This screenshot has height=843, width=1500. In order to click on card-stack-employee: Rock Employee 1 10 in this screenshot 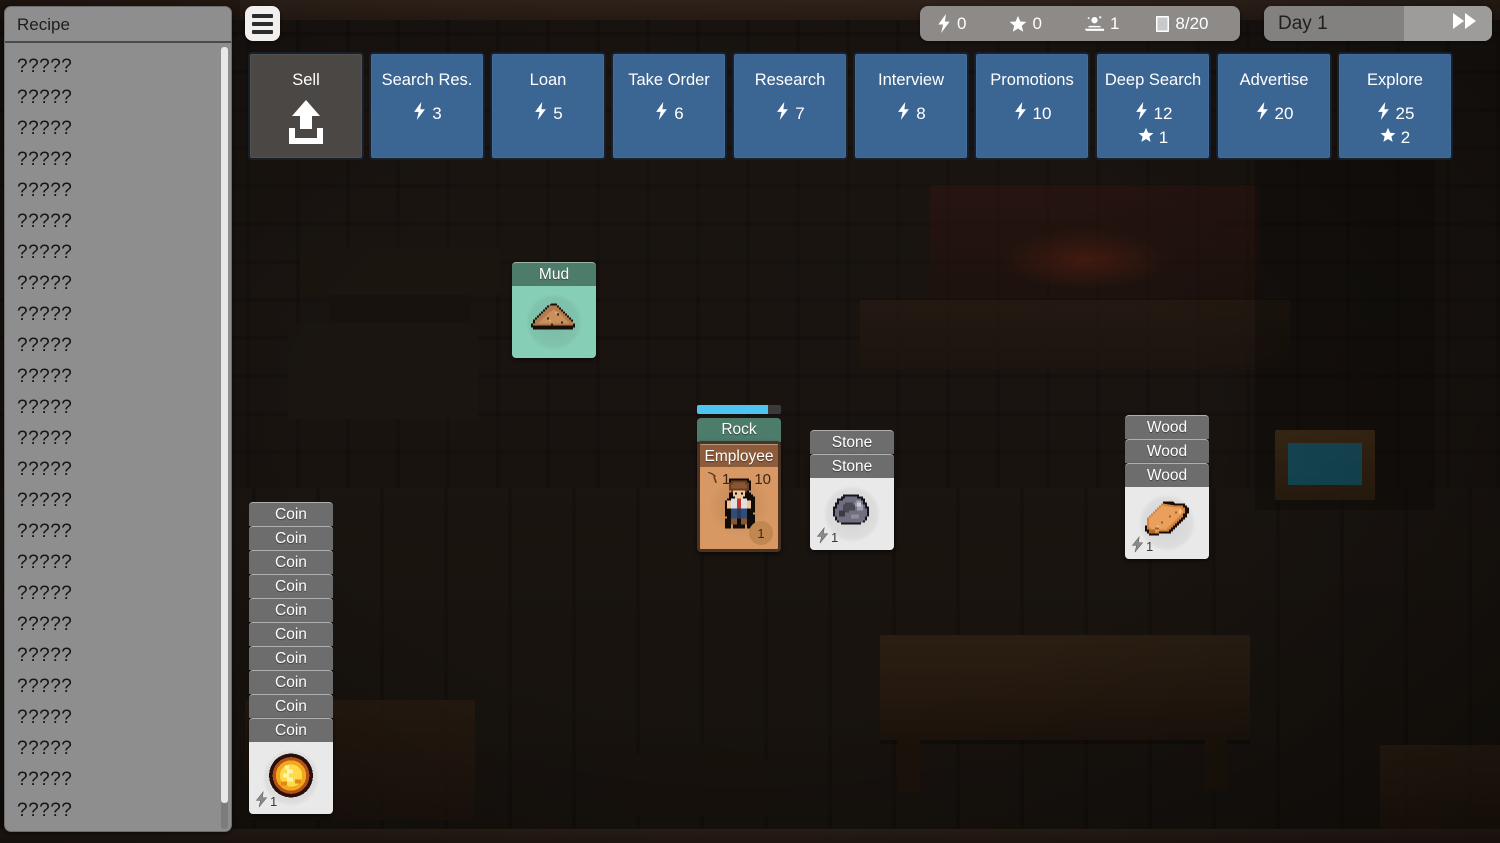, I will do `click(739, 478)`.